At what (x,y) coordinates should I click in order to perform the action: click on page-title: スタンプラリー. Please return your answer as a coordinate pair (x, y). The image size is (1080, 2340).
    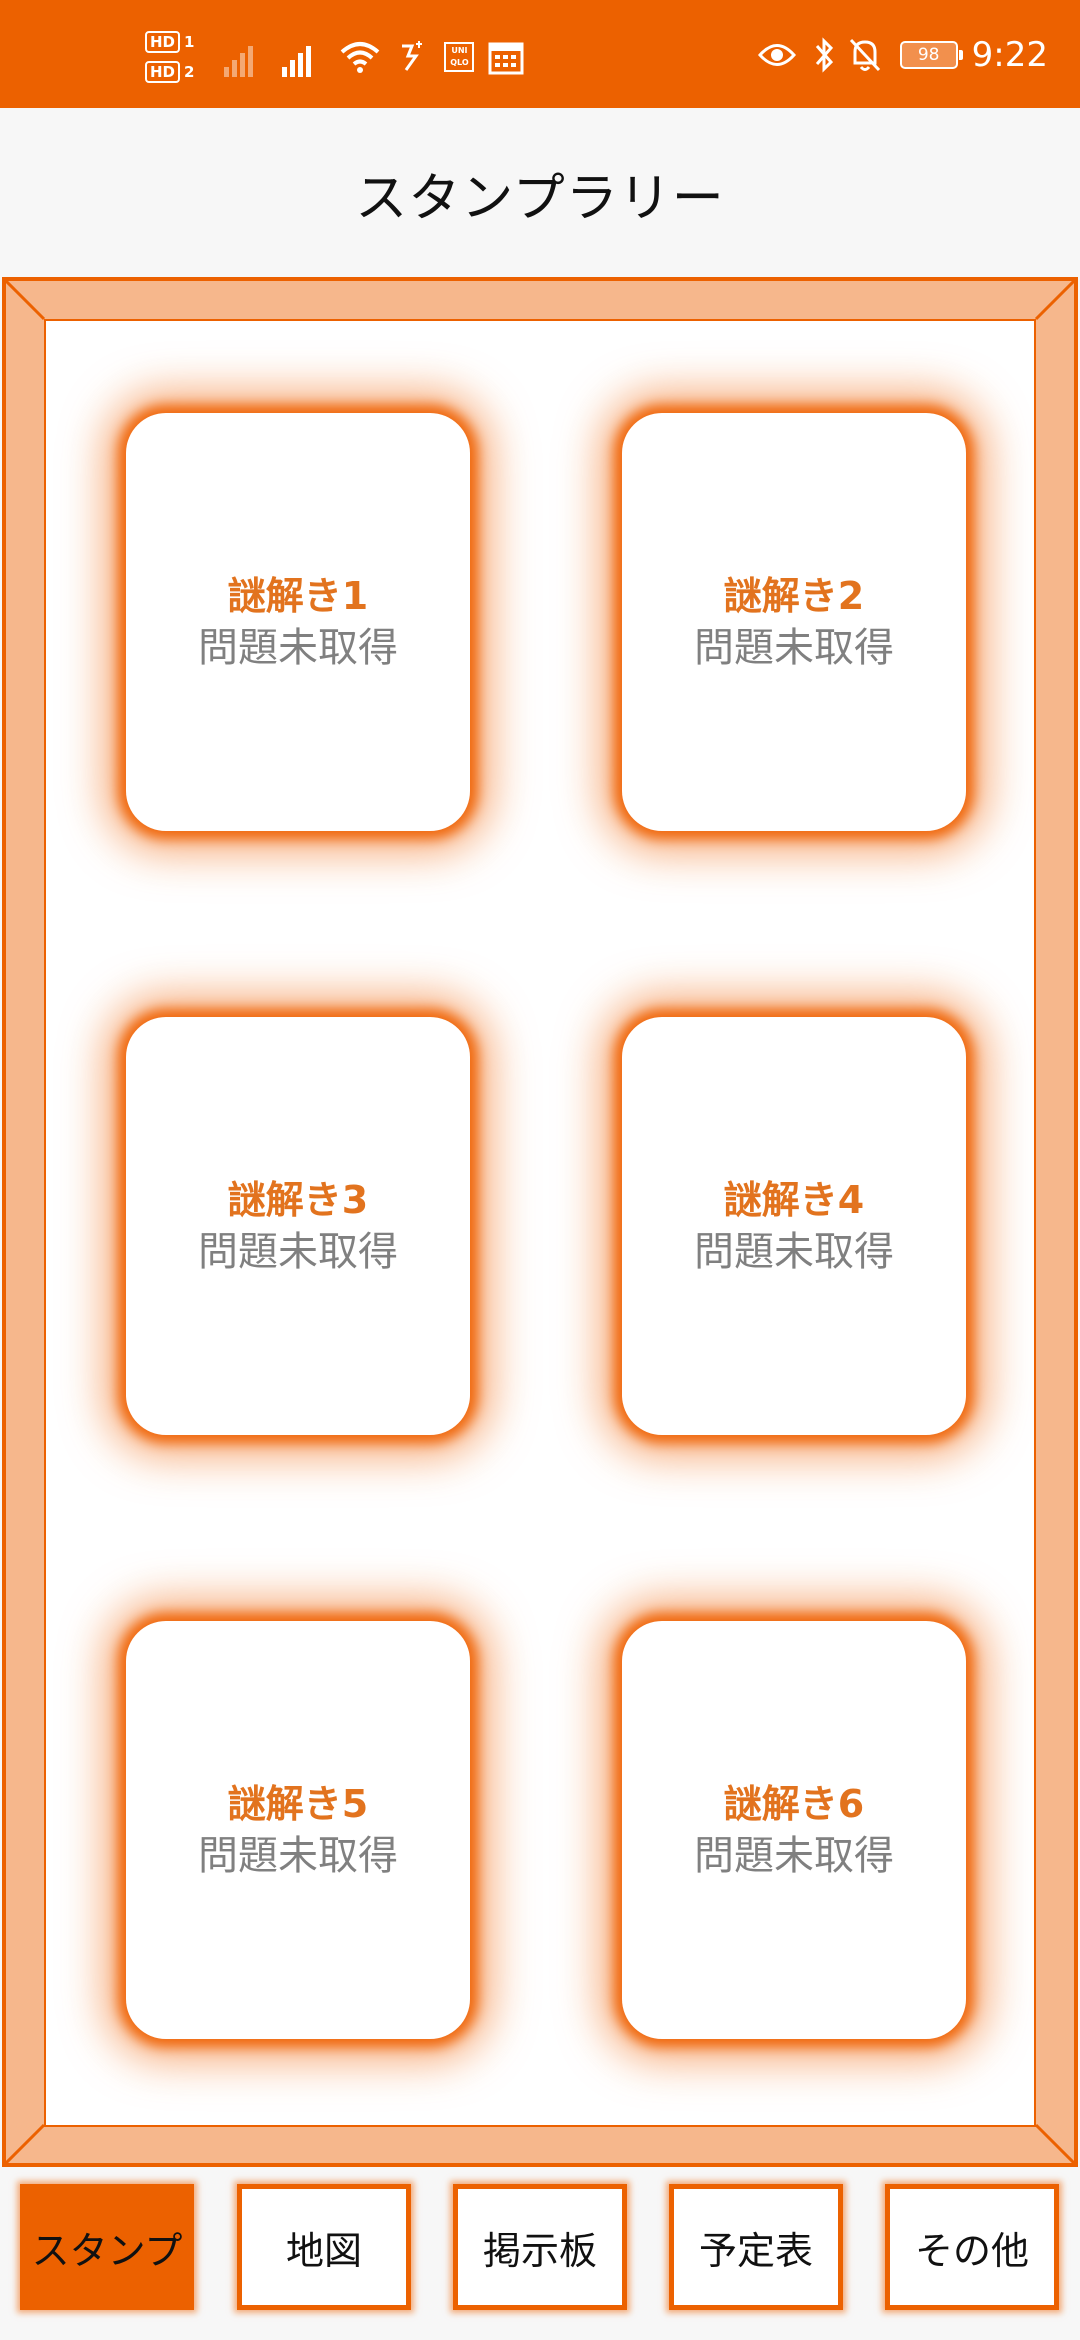
    Looking at the image, I should click on (540, 198).